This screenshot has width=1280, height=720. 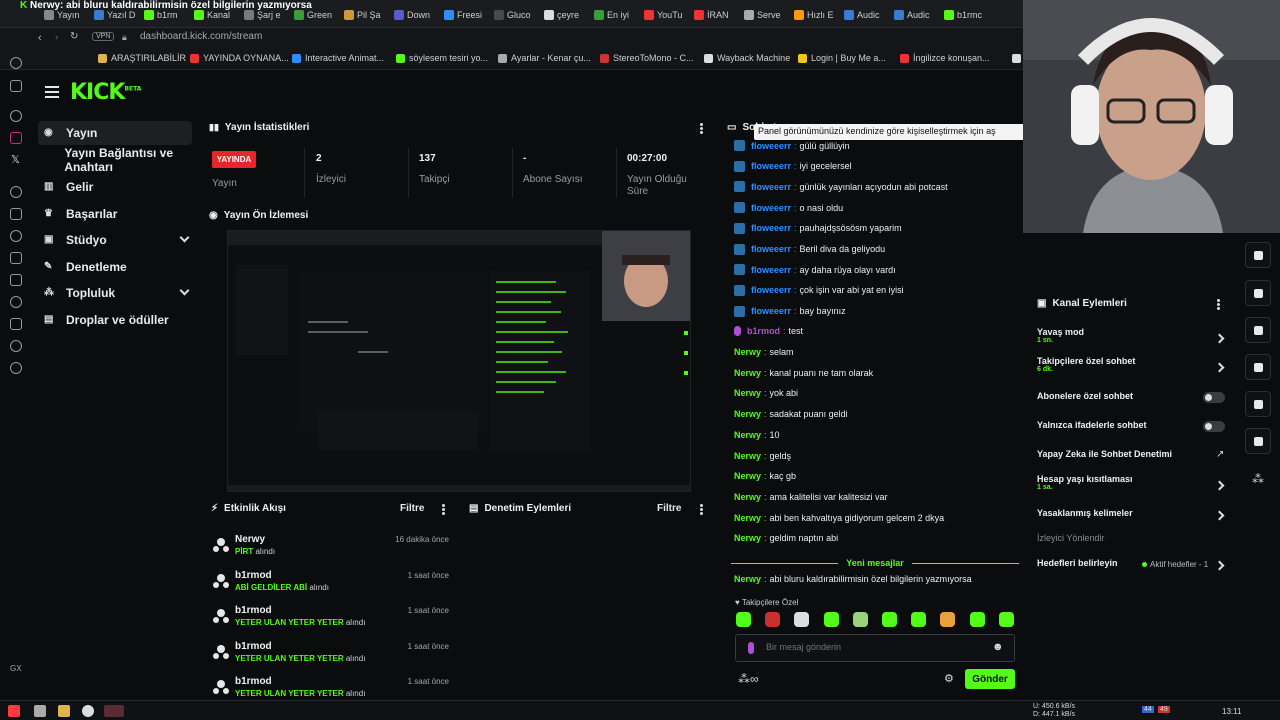 I want to click on sidebar-item-4: ♛ Başarılar, so click(x=115, y=214).